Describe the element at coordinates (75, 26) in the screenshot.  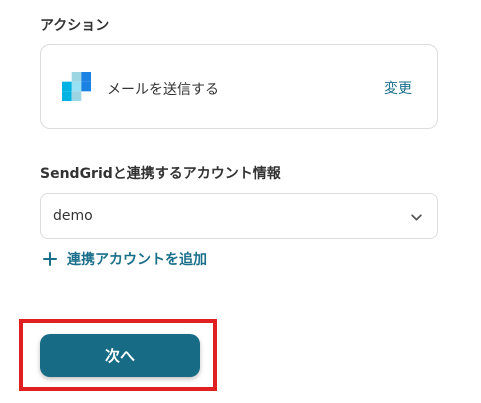
I see `action-section-label: アクション` at that location.